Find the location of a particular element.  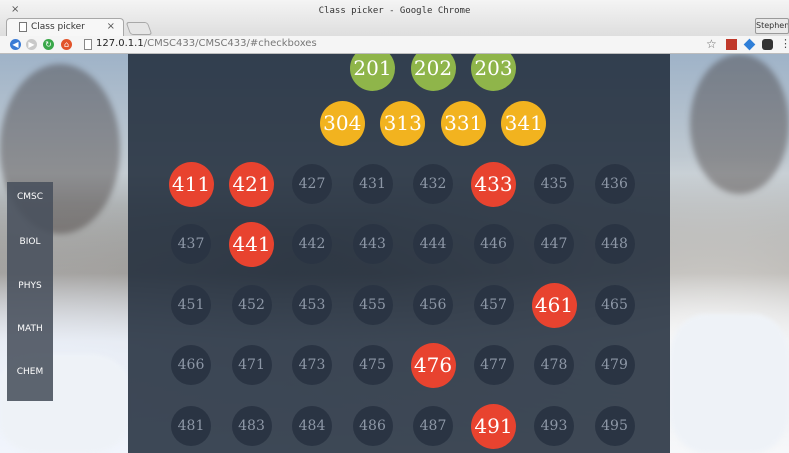

url-host: 127.0.1.1 is located at coordinates (120, 43).